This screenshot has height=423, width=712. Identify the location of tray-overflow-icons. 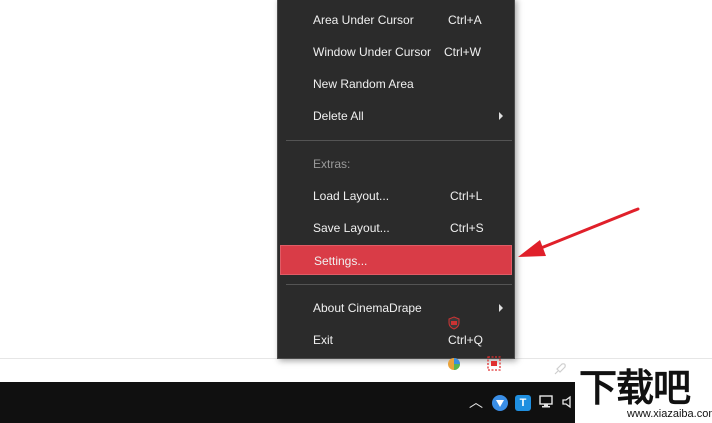
(500, 346).